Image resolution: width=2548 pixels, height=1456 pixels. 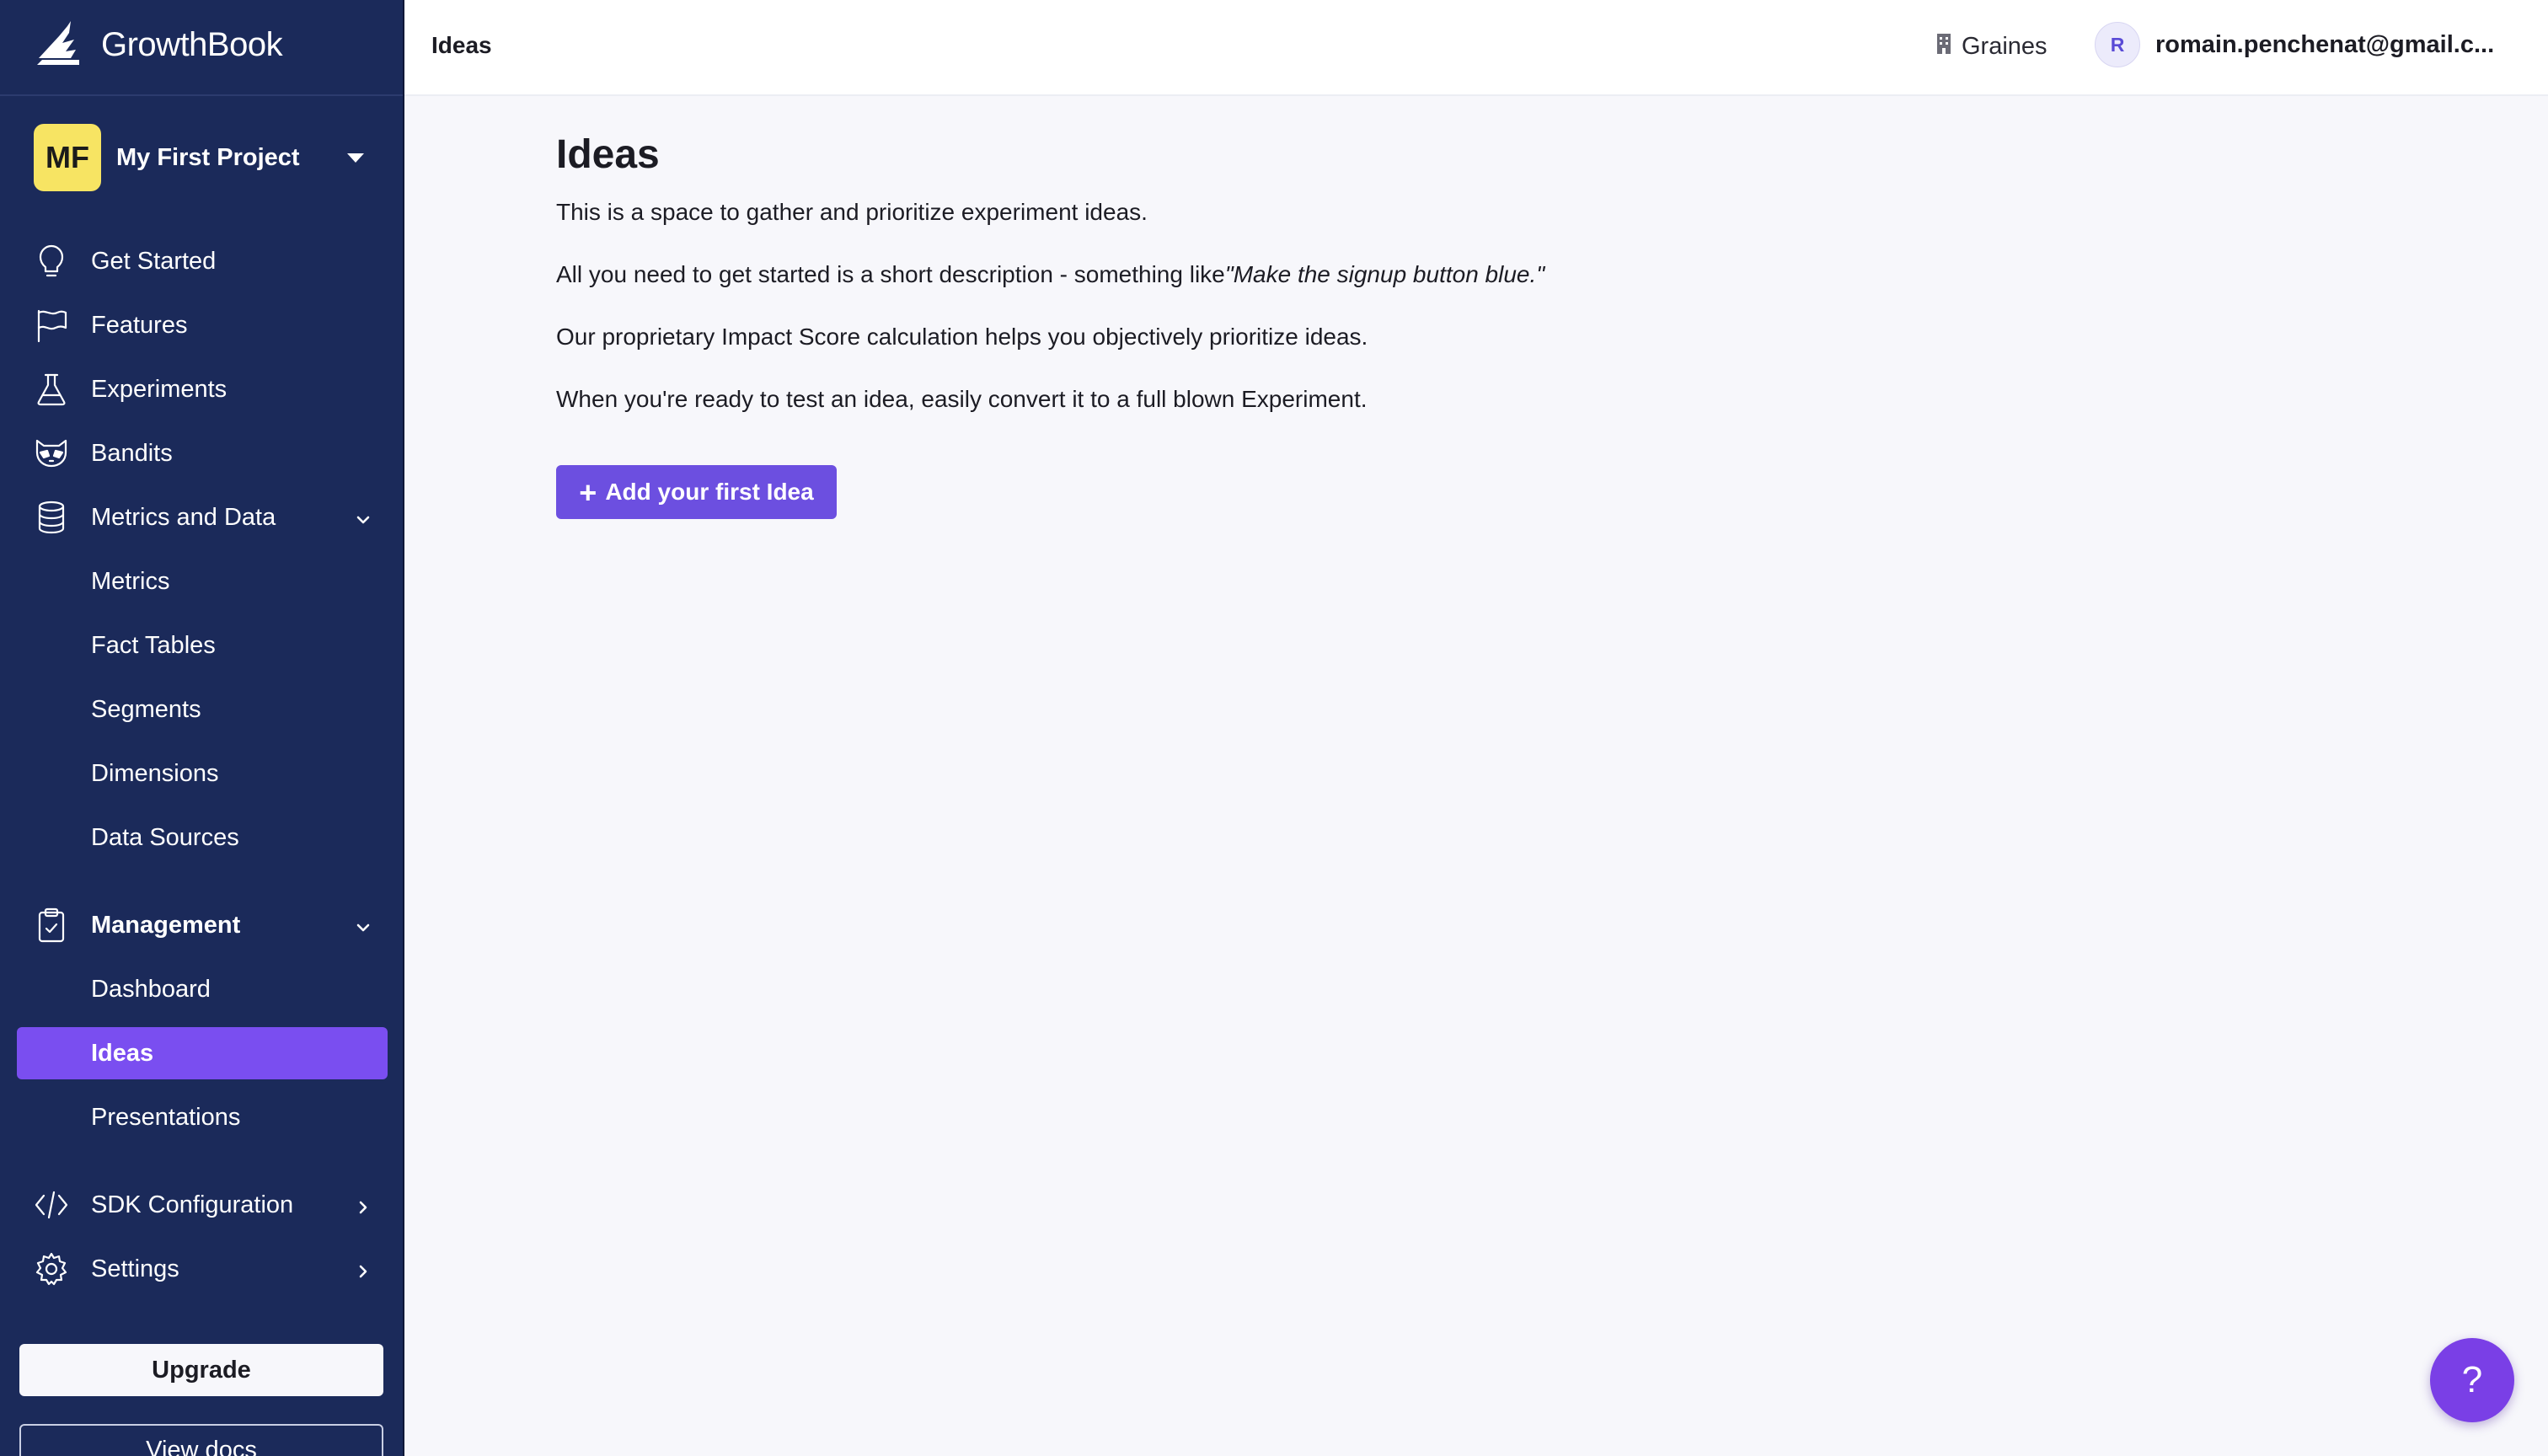 What do you see at coordinates (159, 389) in the screenshot?
I see `nav-label: Experiments` at bounding box center [159, 389].